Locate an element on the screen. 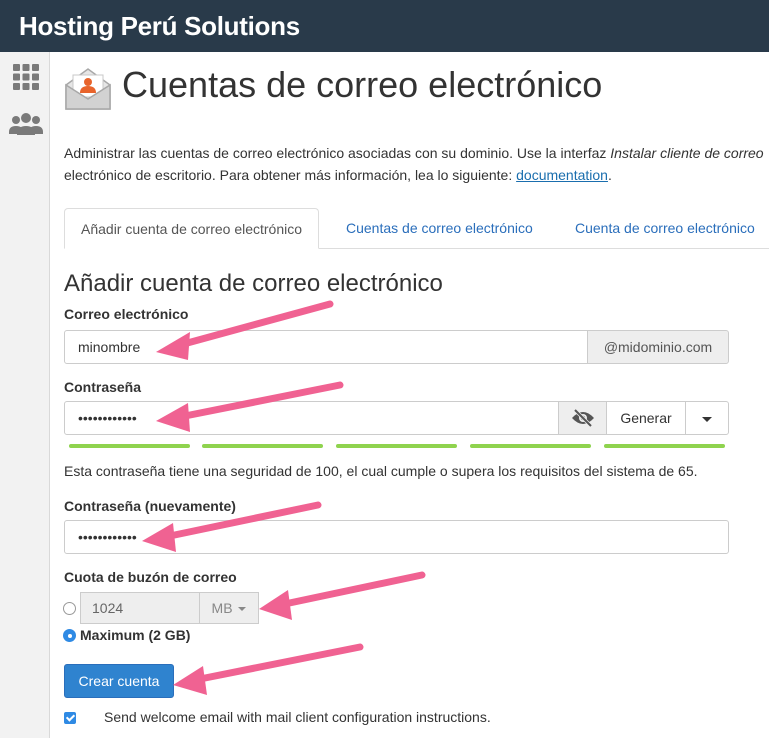 This screenshot has width=769, height=738. toggle-visibility-button is located at coordinates (582, 418).